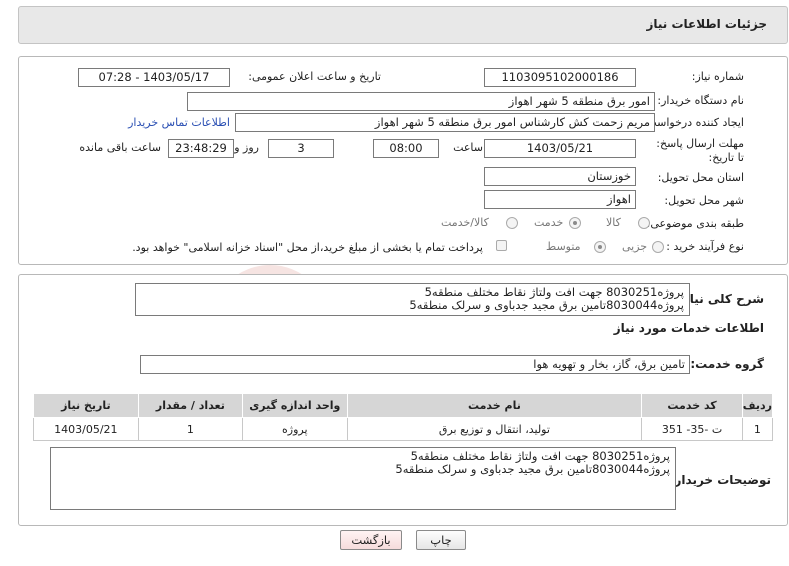  I want to click on cell-service-code: ت -35- 351, so click(692, 429).